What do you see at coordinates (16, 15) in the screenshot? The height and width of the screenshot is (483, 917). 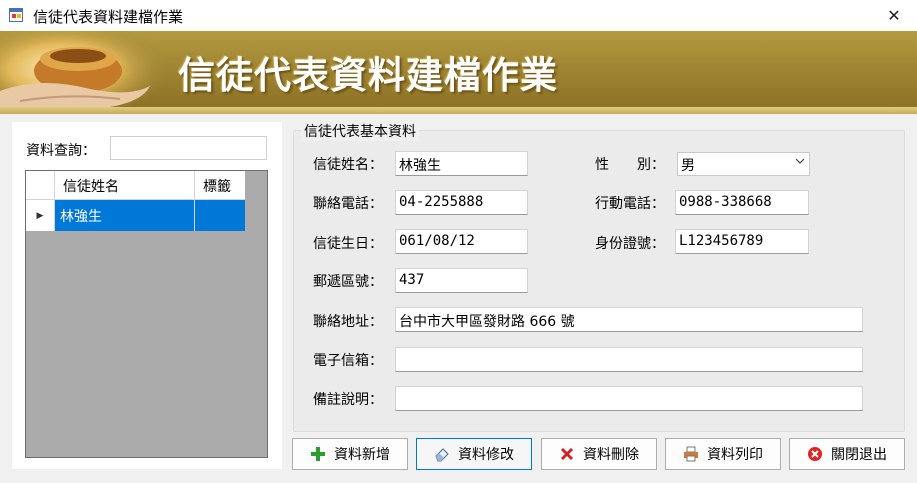 I see `app-window-icon` at bounding box center [16, 15].